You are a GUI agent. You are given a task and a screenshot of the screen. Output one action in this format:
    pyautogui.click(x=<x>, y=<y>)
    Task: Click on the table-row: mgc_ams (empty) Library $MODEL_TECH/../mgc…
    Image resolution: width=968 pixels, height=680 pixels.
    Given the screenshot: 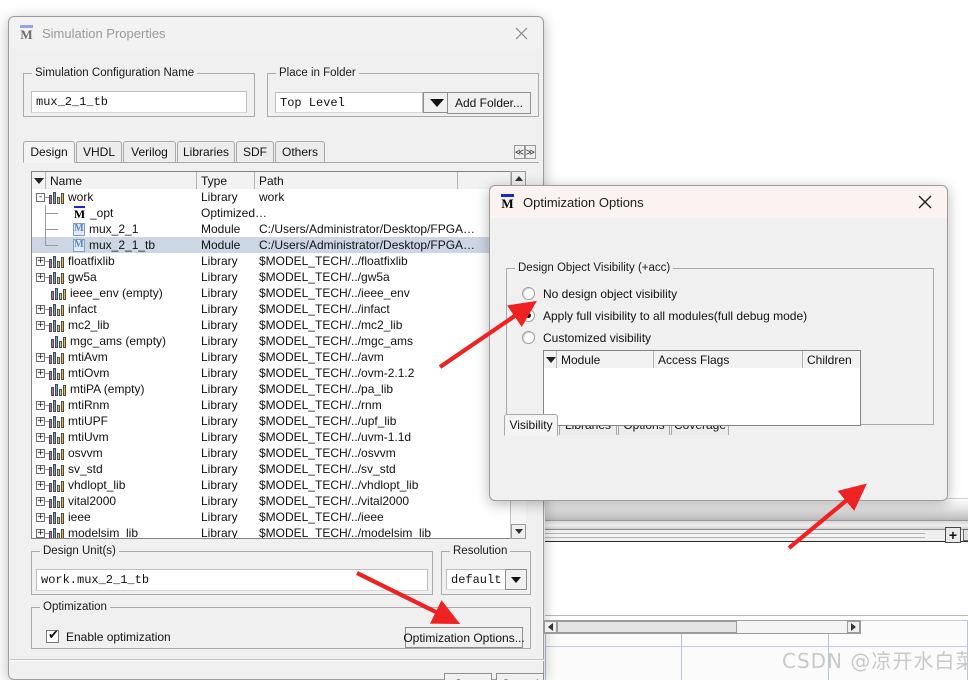 What is the action you would take?
    pyautogui.click(x=277, y=341)
    